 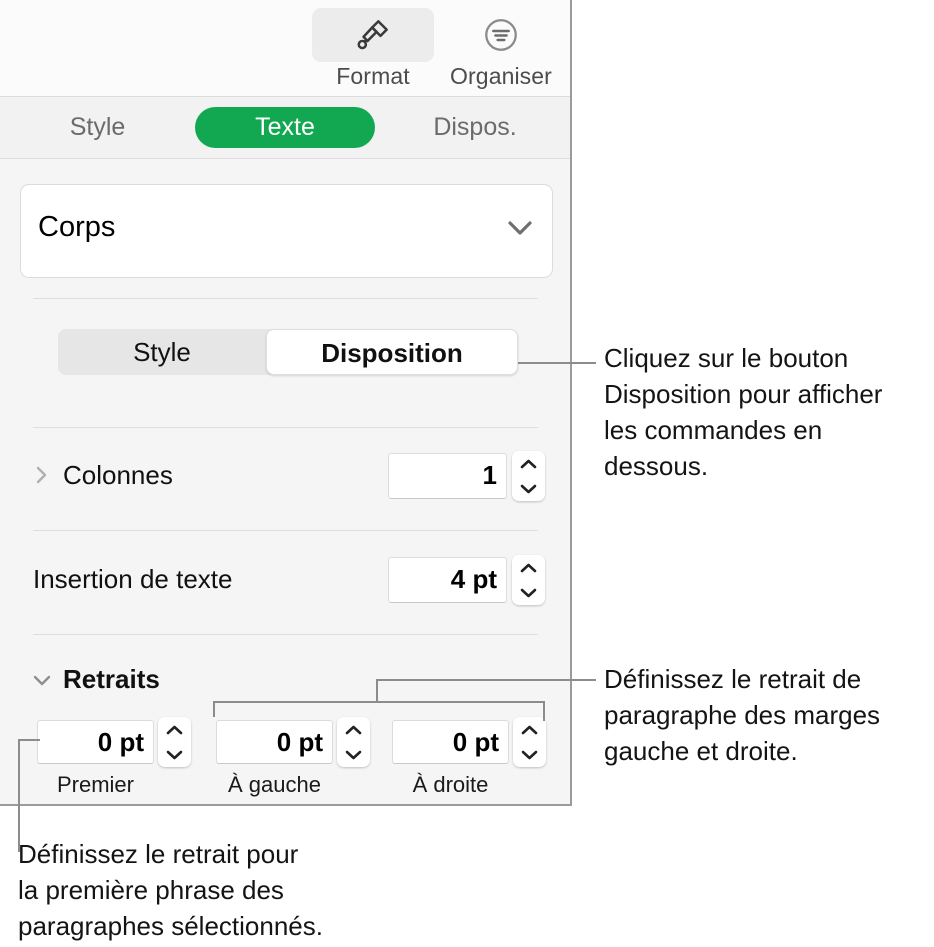 I want to click on first-line-indent-value: 0 pt, so click(x=120, y=742).